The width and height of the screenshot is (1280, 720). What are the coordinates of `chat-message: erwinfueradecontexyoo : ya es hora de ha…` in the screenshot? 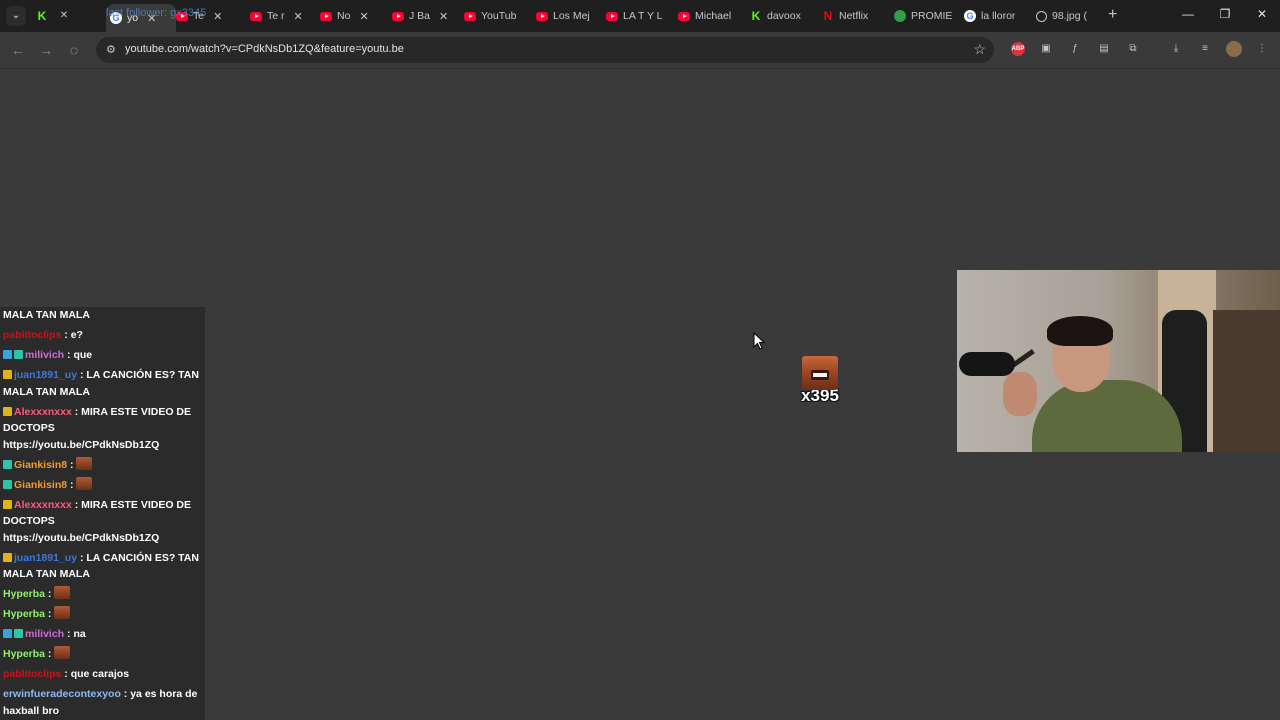 It's located at (102, 702).